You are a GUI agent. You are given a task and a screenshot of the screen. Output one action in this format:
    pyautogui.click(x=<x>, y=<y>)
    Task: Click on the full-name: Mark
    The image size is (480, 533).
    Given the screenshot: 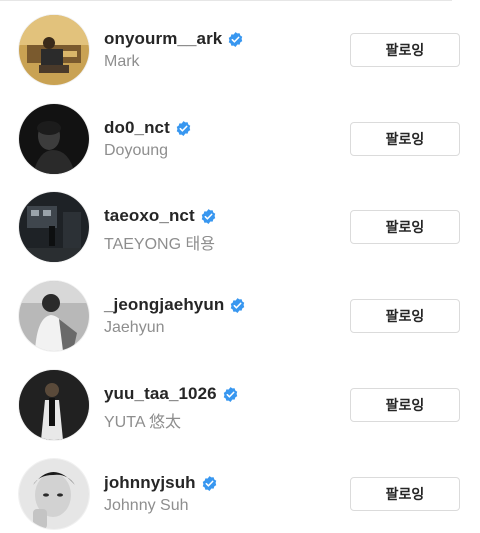 What is the action you would take?
    pyautogui.click(x=122, y=61)
    